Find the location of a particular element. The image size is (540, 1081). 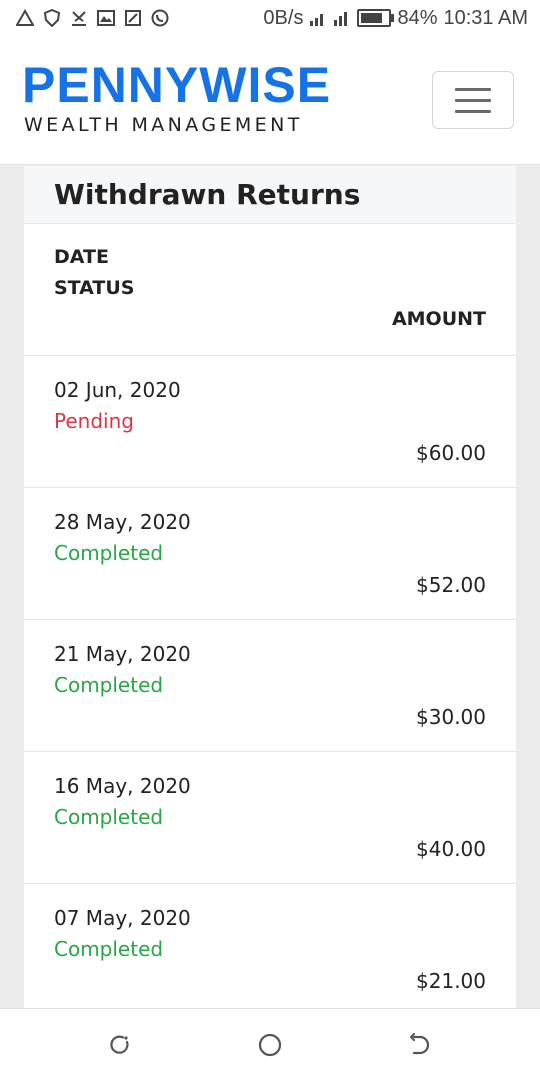

clock: 10:31 AM is located at coordinates (485, 17).